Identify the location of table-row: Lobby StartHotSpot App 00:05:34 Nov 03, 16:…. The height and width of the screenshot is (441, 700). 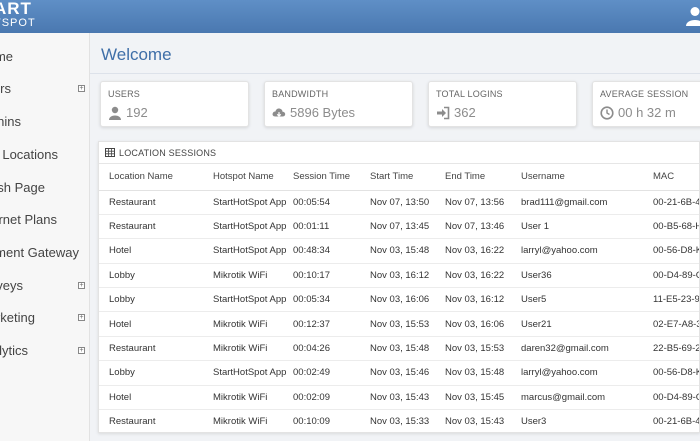
(399, 300).